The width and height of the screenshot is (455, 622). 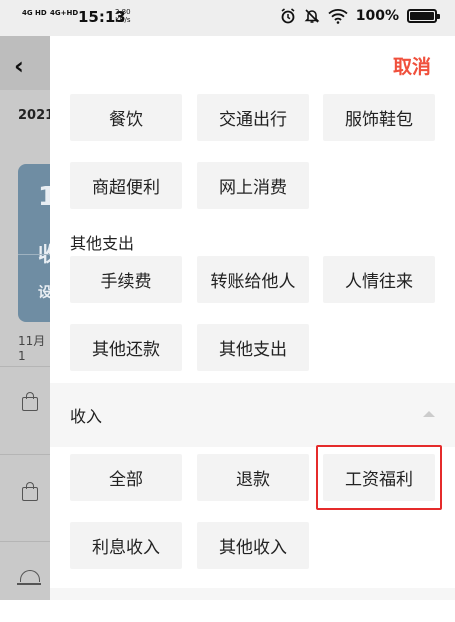 What do you see at coordinates (253, 279) in the screenshot?
I see `chip-category: 转账给他人` at bounding box center [253, 279].